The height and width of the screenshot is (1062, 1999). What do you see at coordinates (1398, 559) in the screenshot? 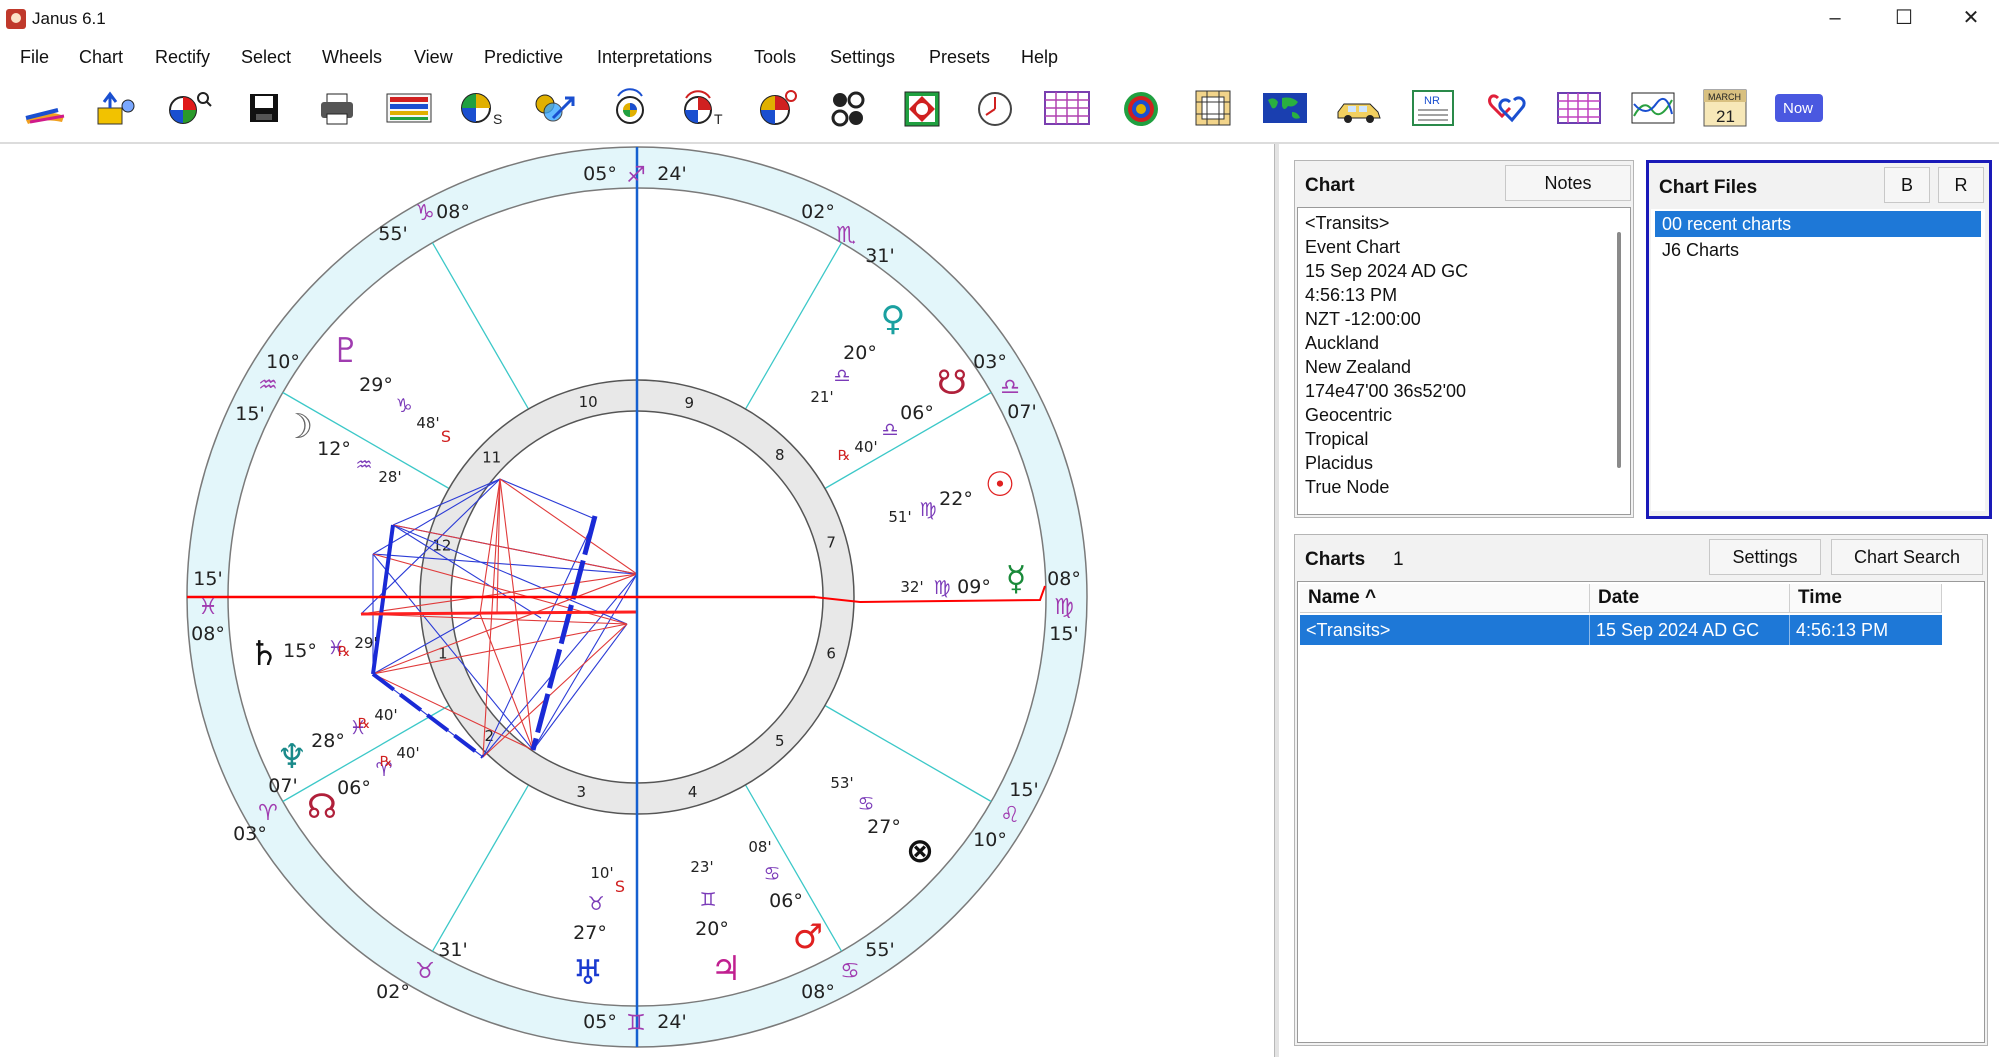
I see `charts-count: 1` at bounding box center [1398, 559].